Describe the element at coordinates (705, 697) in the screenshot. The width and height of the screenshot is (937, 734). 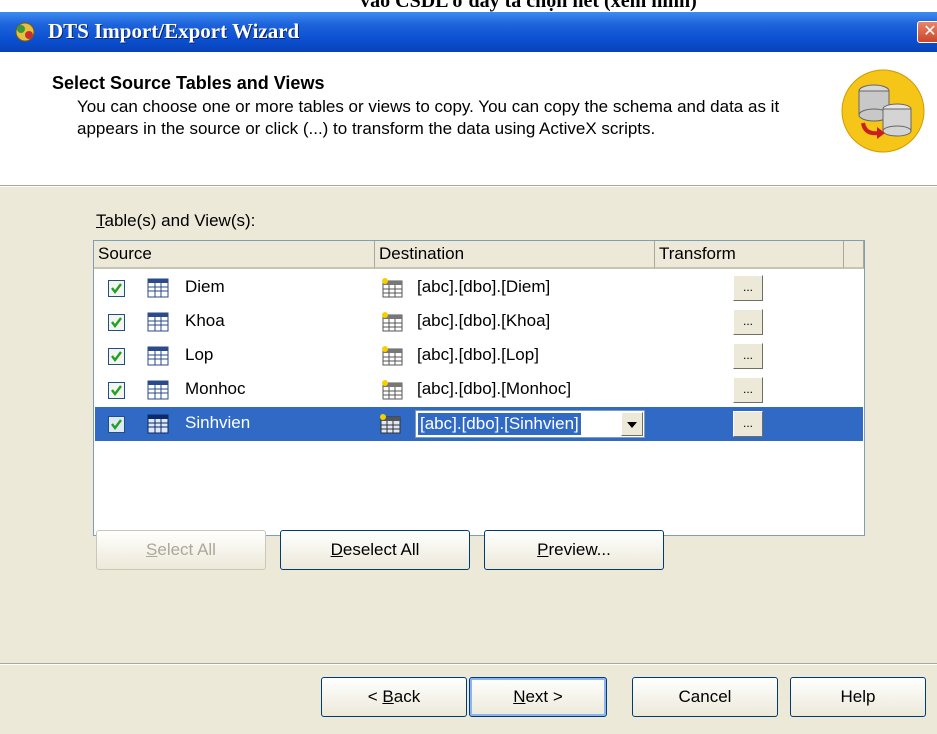
I see `cancel-button: Cancel` at that location.